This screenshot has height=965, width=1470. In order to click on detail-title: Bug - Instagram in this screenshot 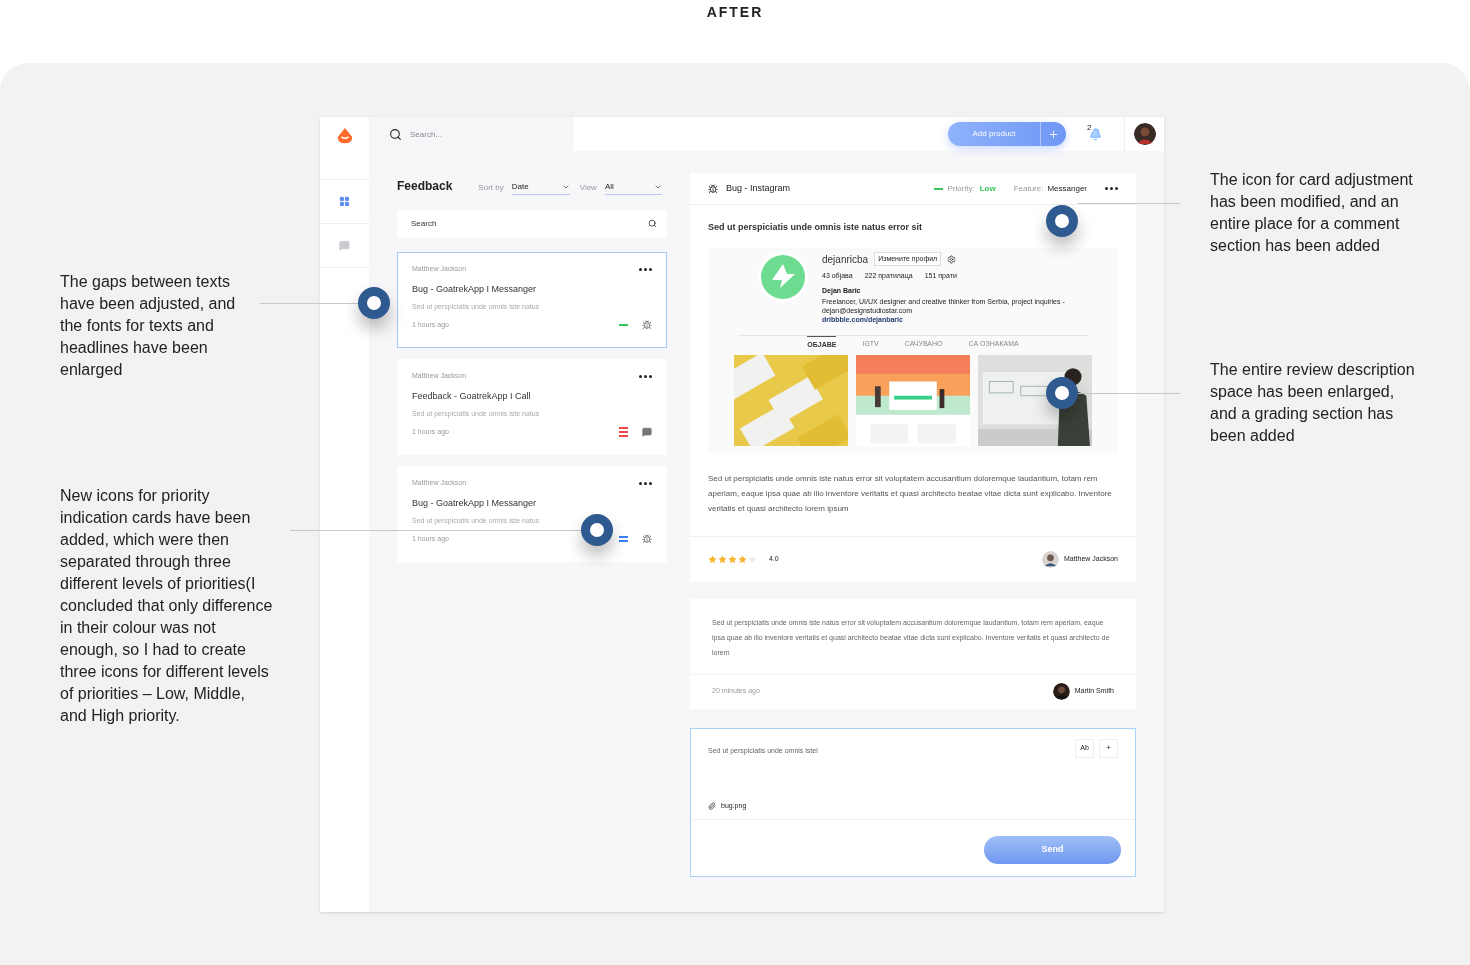, I will do `click(759, 188)`.